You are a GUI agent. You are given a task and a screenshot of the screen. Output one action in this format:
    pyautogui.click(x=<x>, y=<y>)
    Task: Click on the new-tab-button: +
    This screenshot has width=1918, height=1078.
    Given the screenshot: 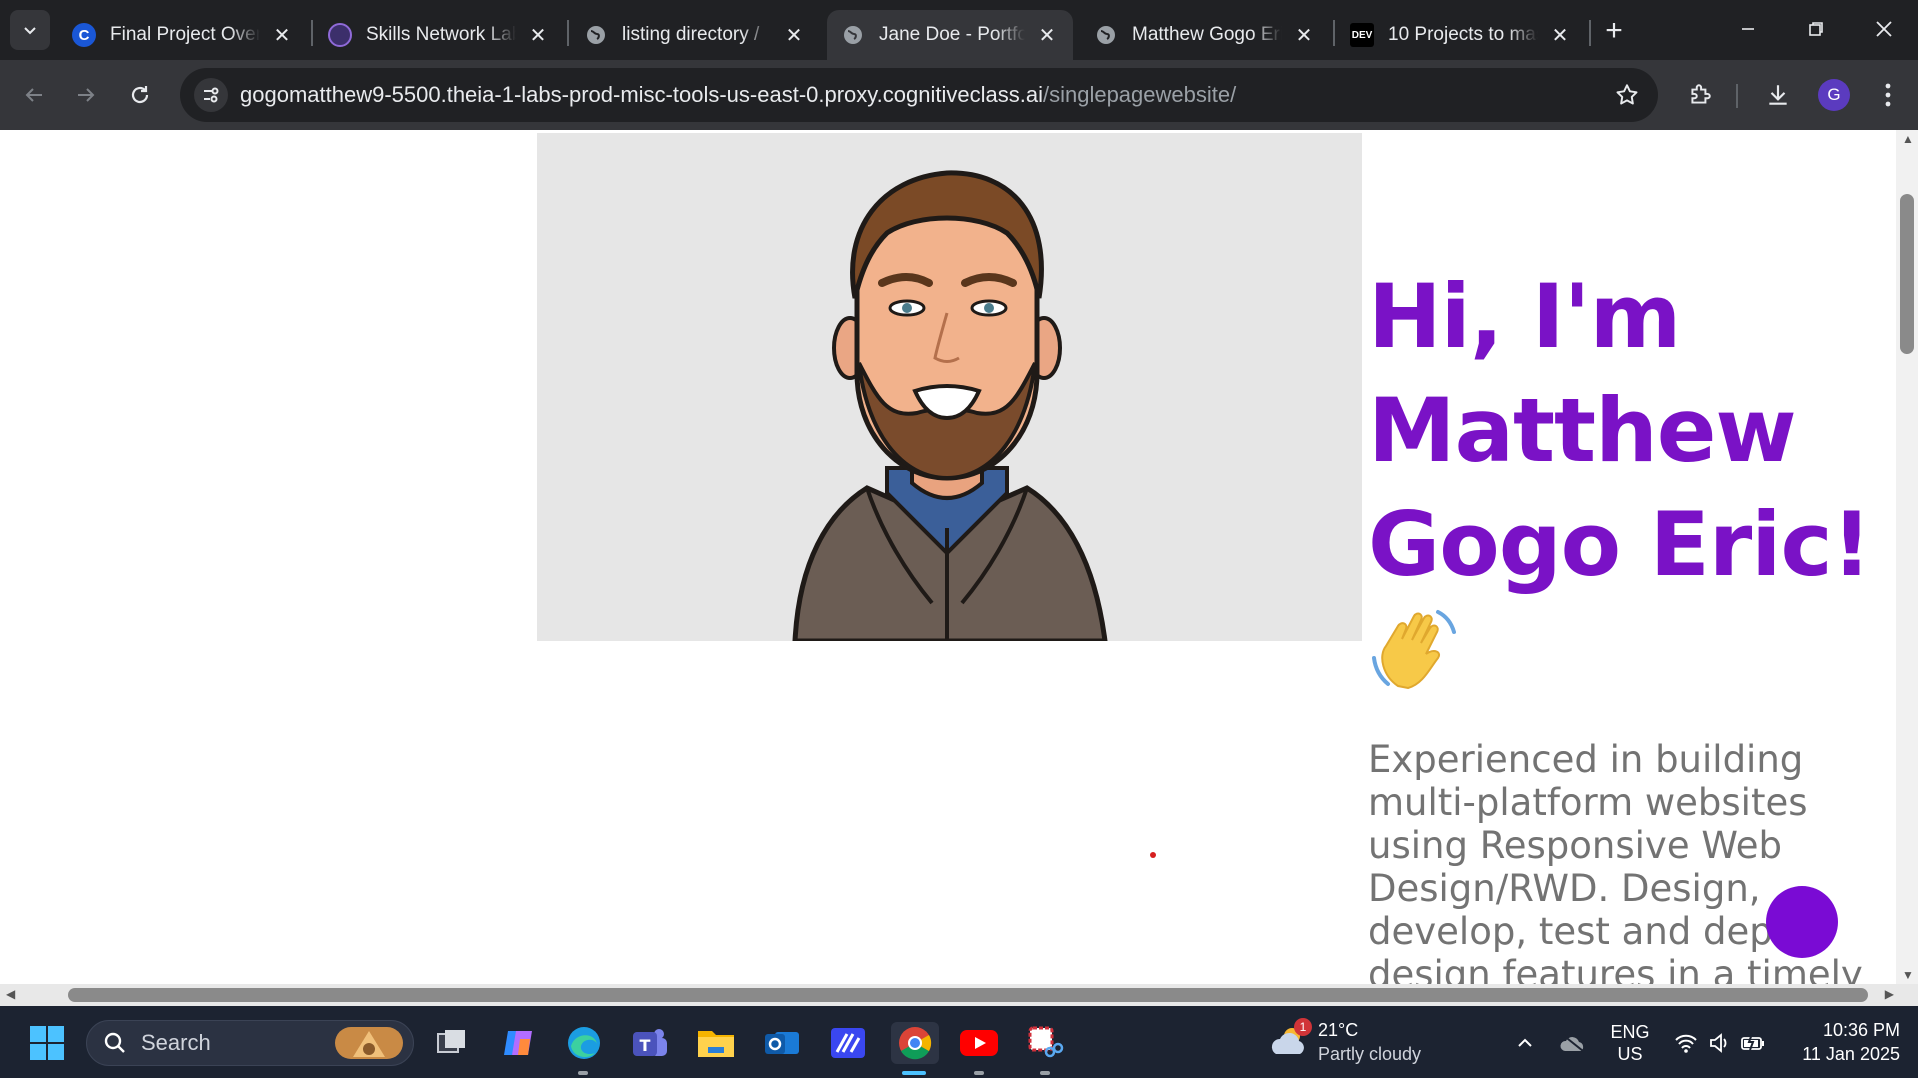 What is the action you would take?
    pyautogui.click(x=1614, y=31)
    